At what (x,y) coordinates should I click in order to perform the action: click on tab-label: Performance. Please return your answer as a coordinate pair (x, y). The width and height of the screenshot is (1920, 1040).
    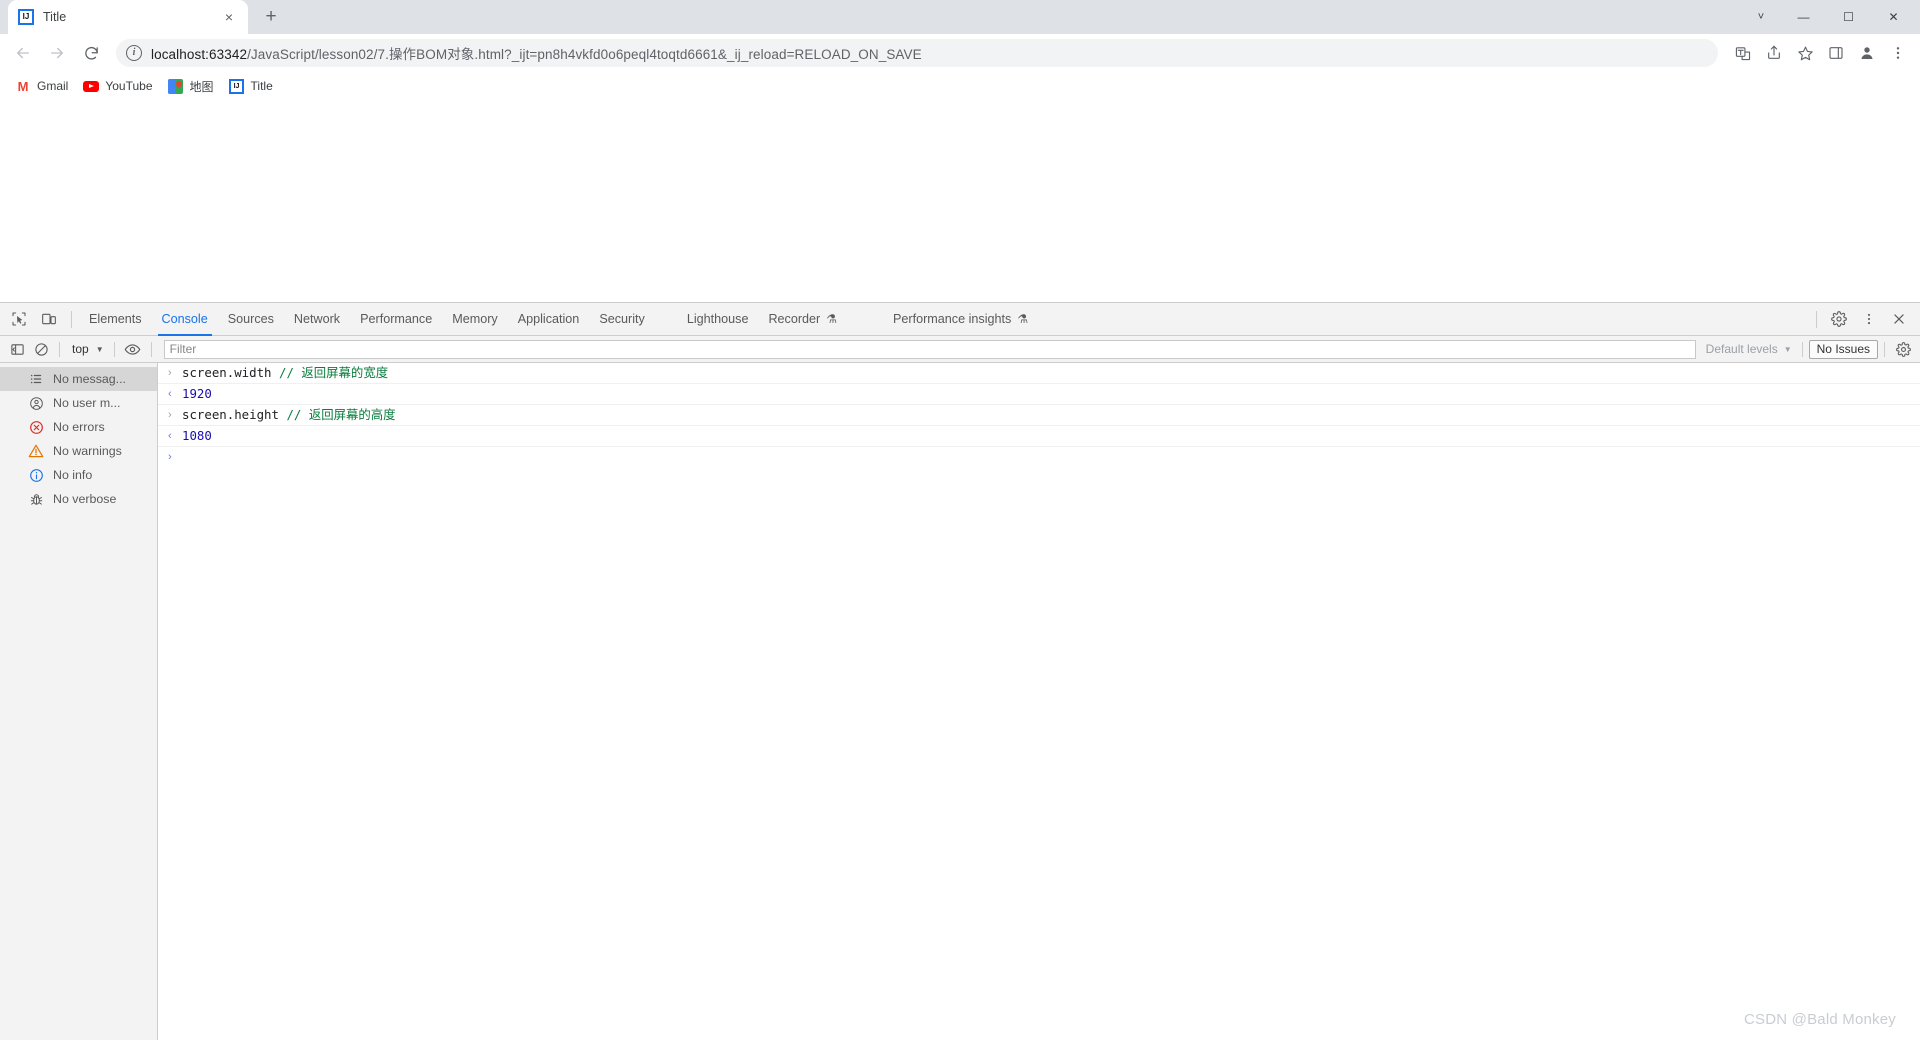
    Looking at the image, I should click on (396, 319).